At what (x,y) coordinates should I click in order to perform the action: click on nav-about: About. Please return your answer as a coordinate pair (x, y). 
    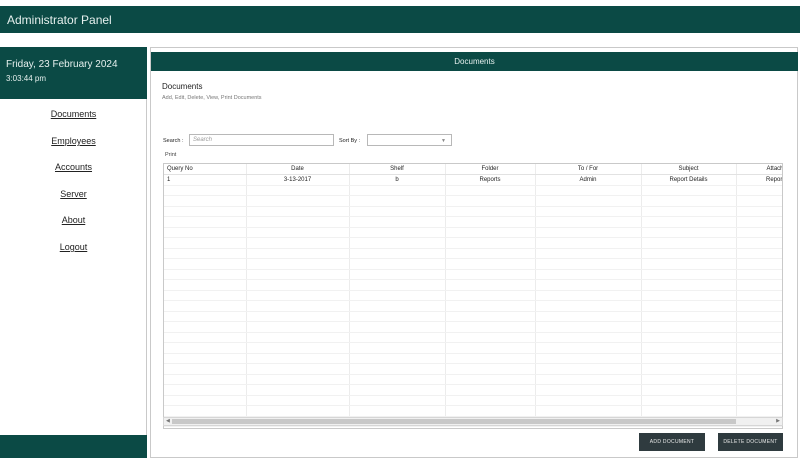
    Looking at the image, I should click on (73, 220).